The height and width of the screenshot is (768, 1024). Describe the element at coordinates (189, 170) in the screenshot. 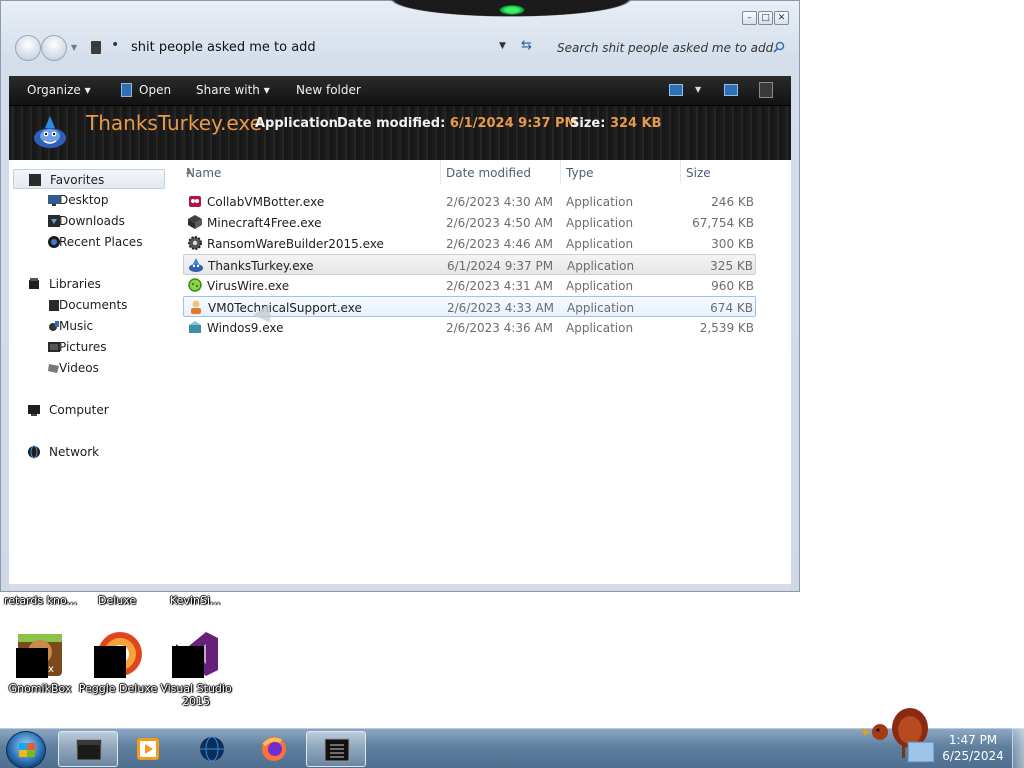

I see `sort-ascending-icon: ▲` at that location.